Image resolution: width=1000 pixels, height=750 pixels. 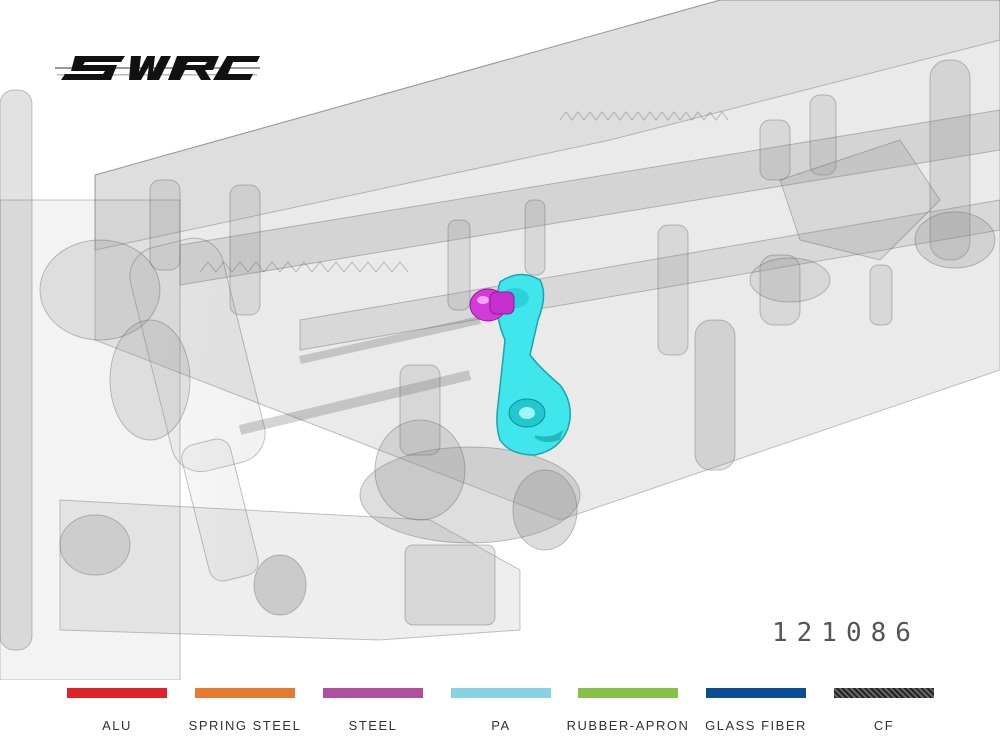 What do you see at coordinates (245, 693) in the screenshot?
I see `legend-swatch-spring-steel` at bounding box center [245, 693].